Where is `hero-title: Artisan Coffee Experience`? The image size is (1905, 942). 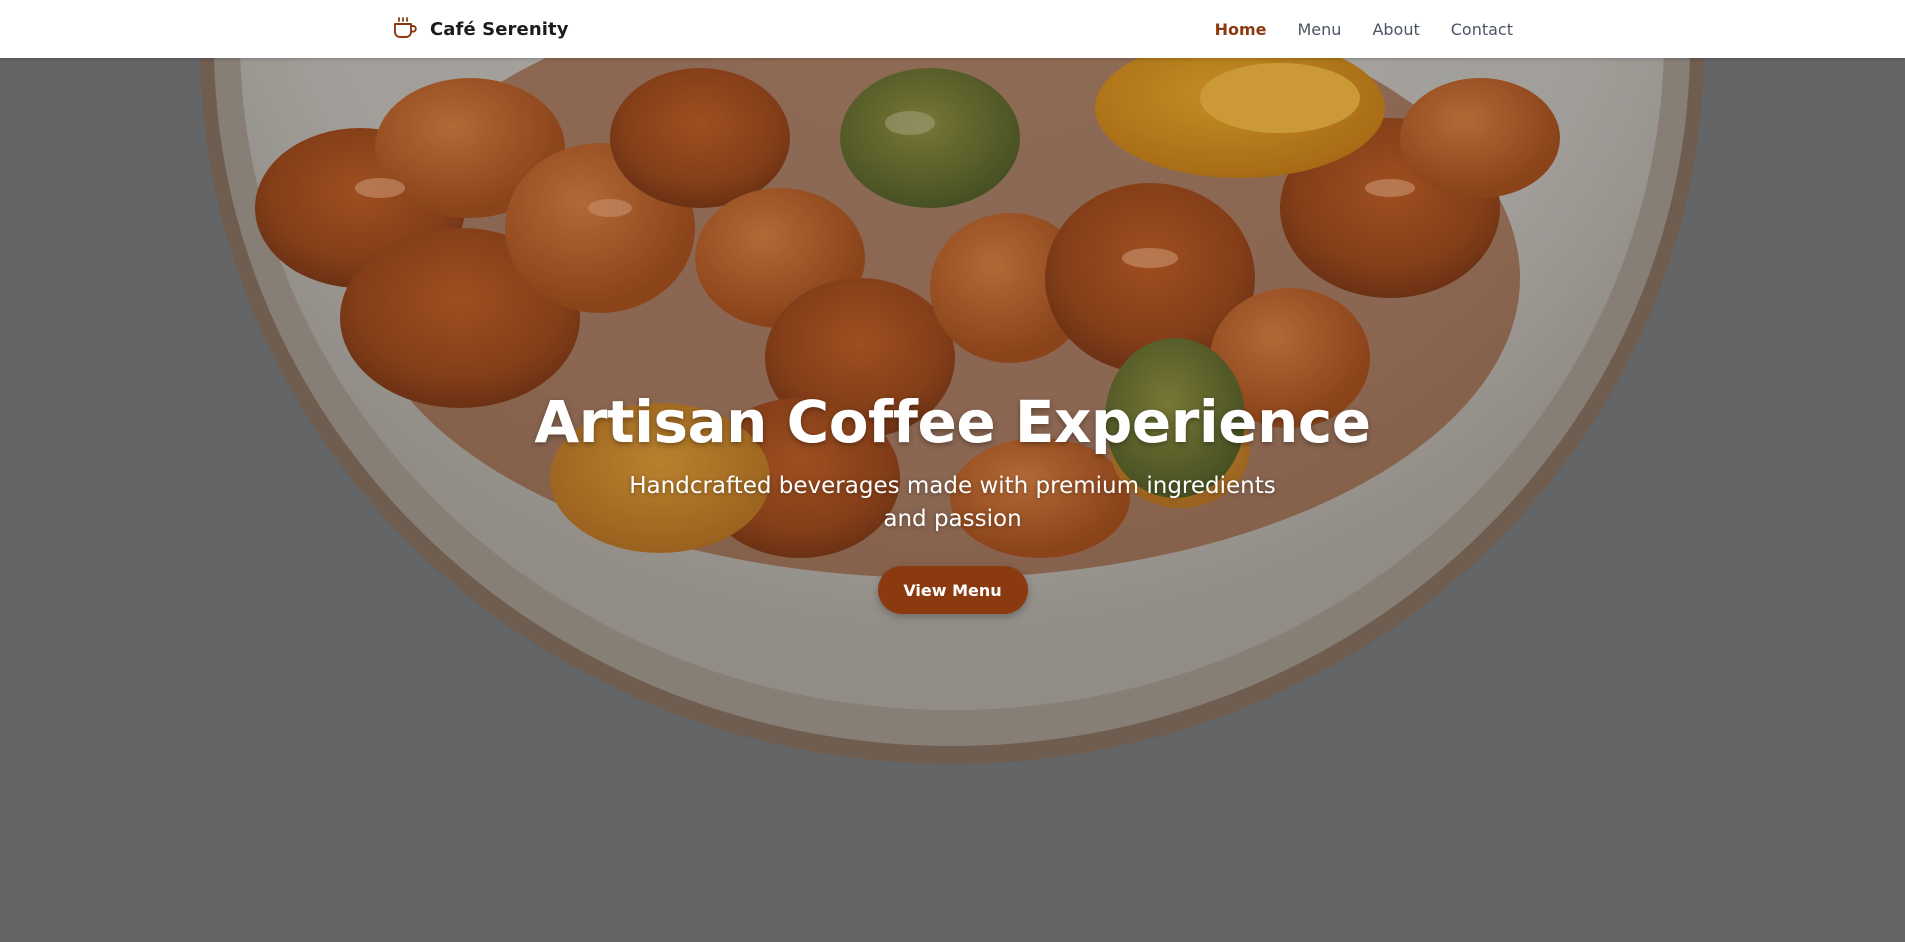
hero-title: Artisan Coffee Experience is located at coordinates (952, 422).